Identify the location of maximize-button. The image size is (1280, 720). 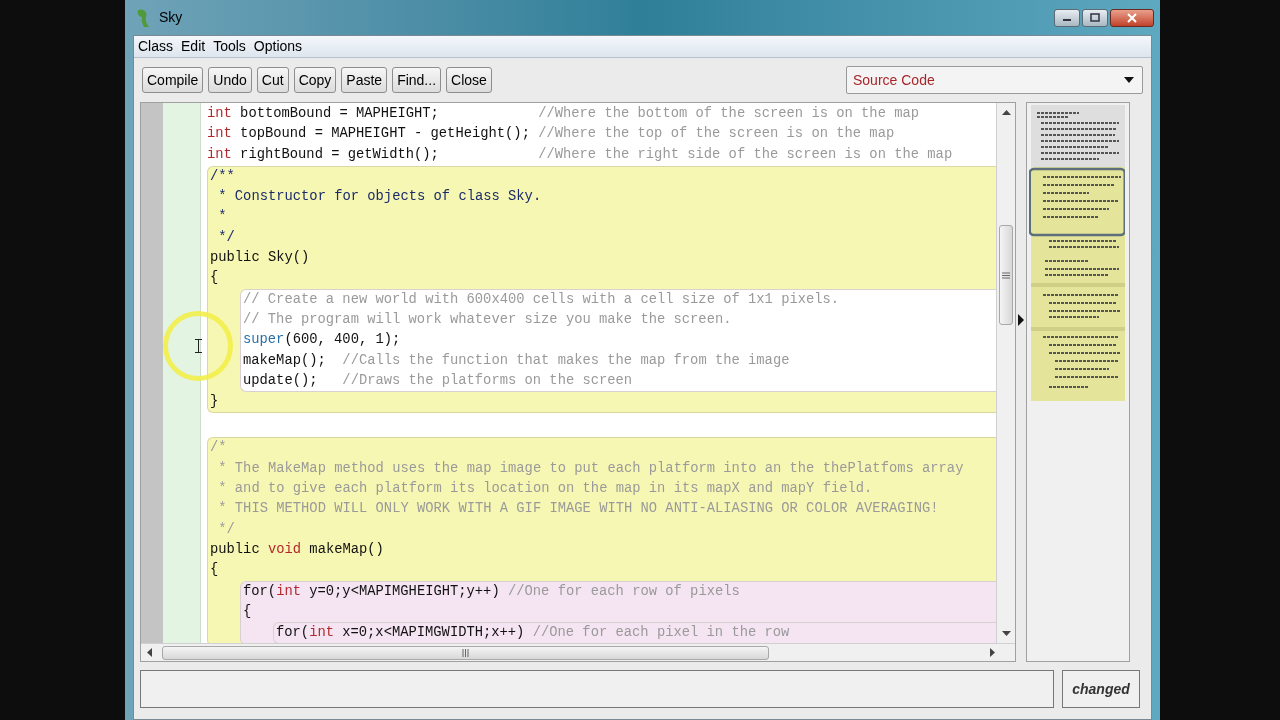
(1095, 17).